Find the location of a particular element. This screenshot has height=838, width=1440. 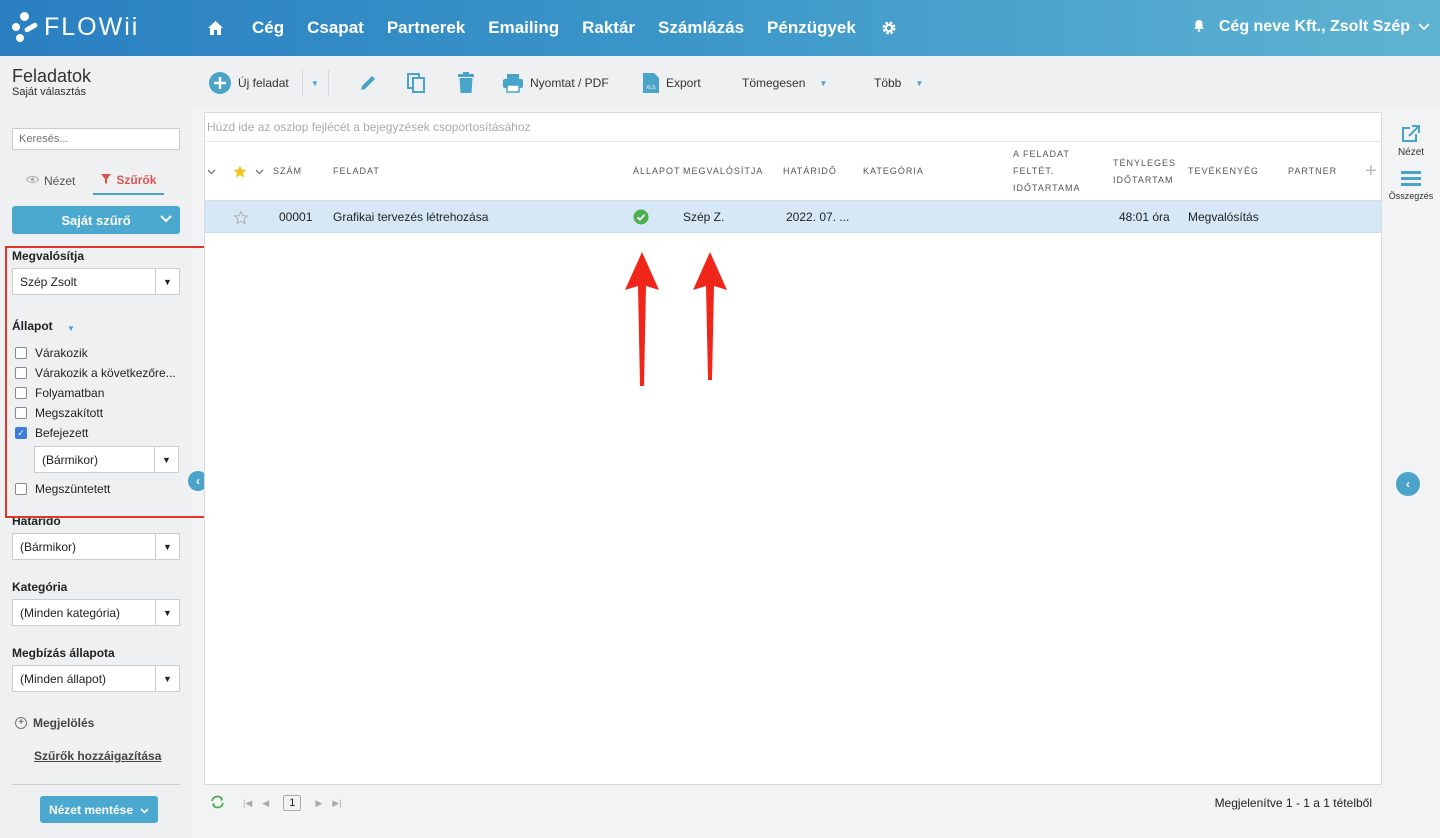

settings-gear-icon is located at coordinates (889, 28).